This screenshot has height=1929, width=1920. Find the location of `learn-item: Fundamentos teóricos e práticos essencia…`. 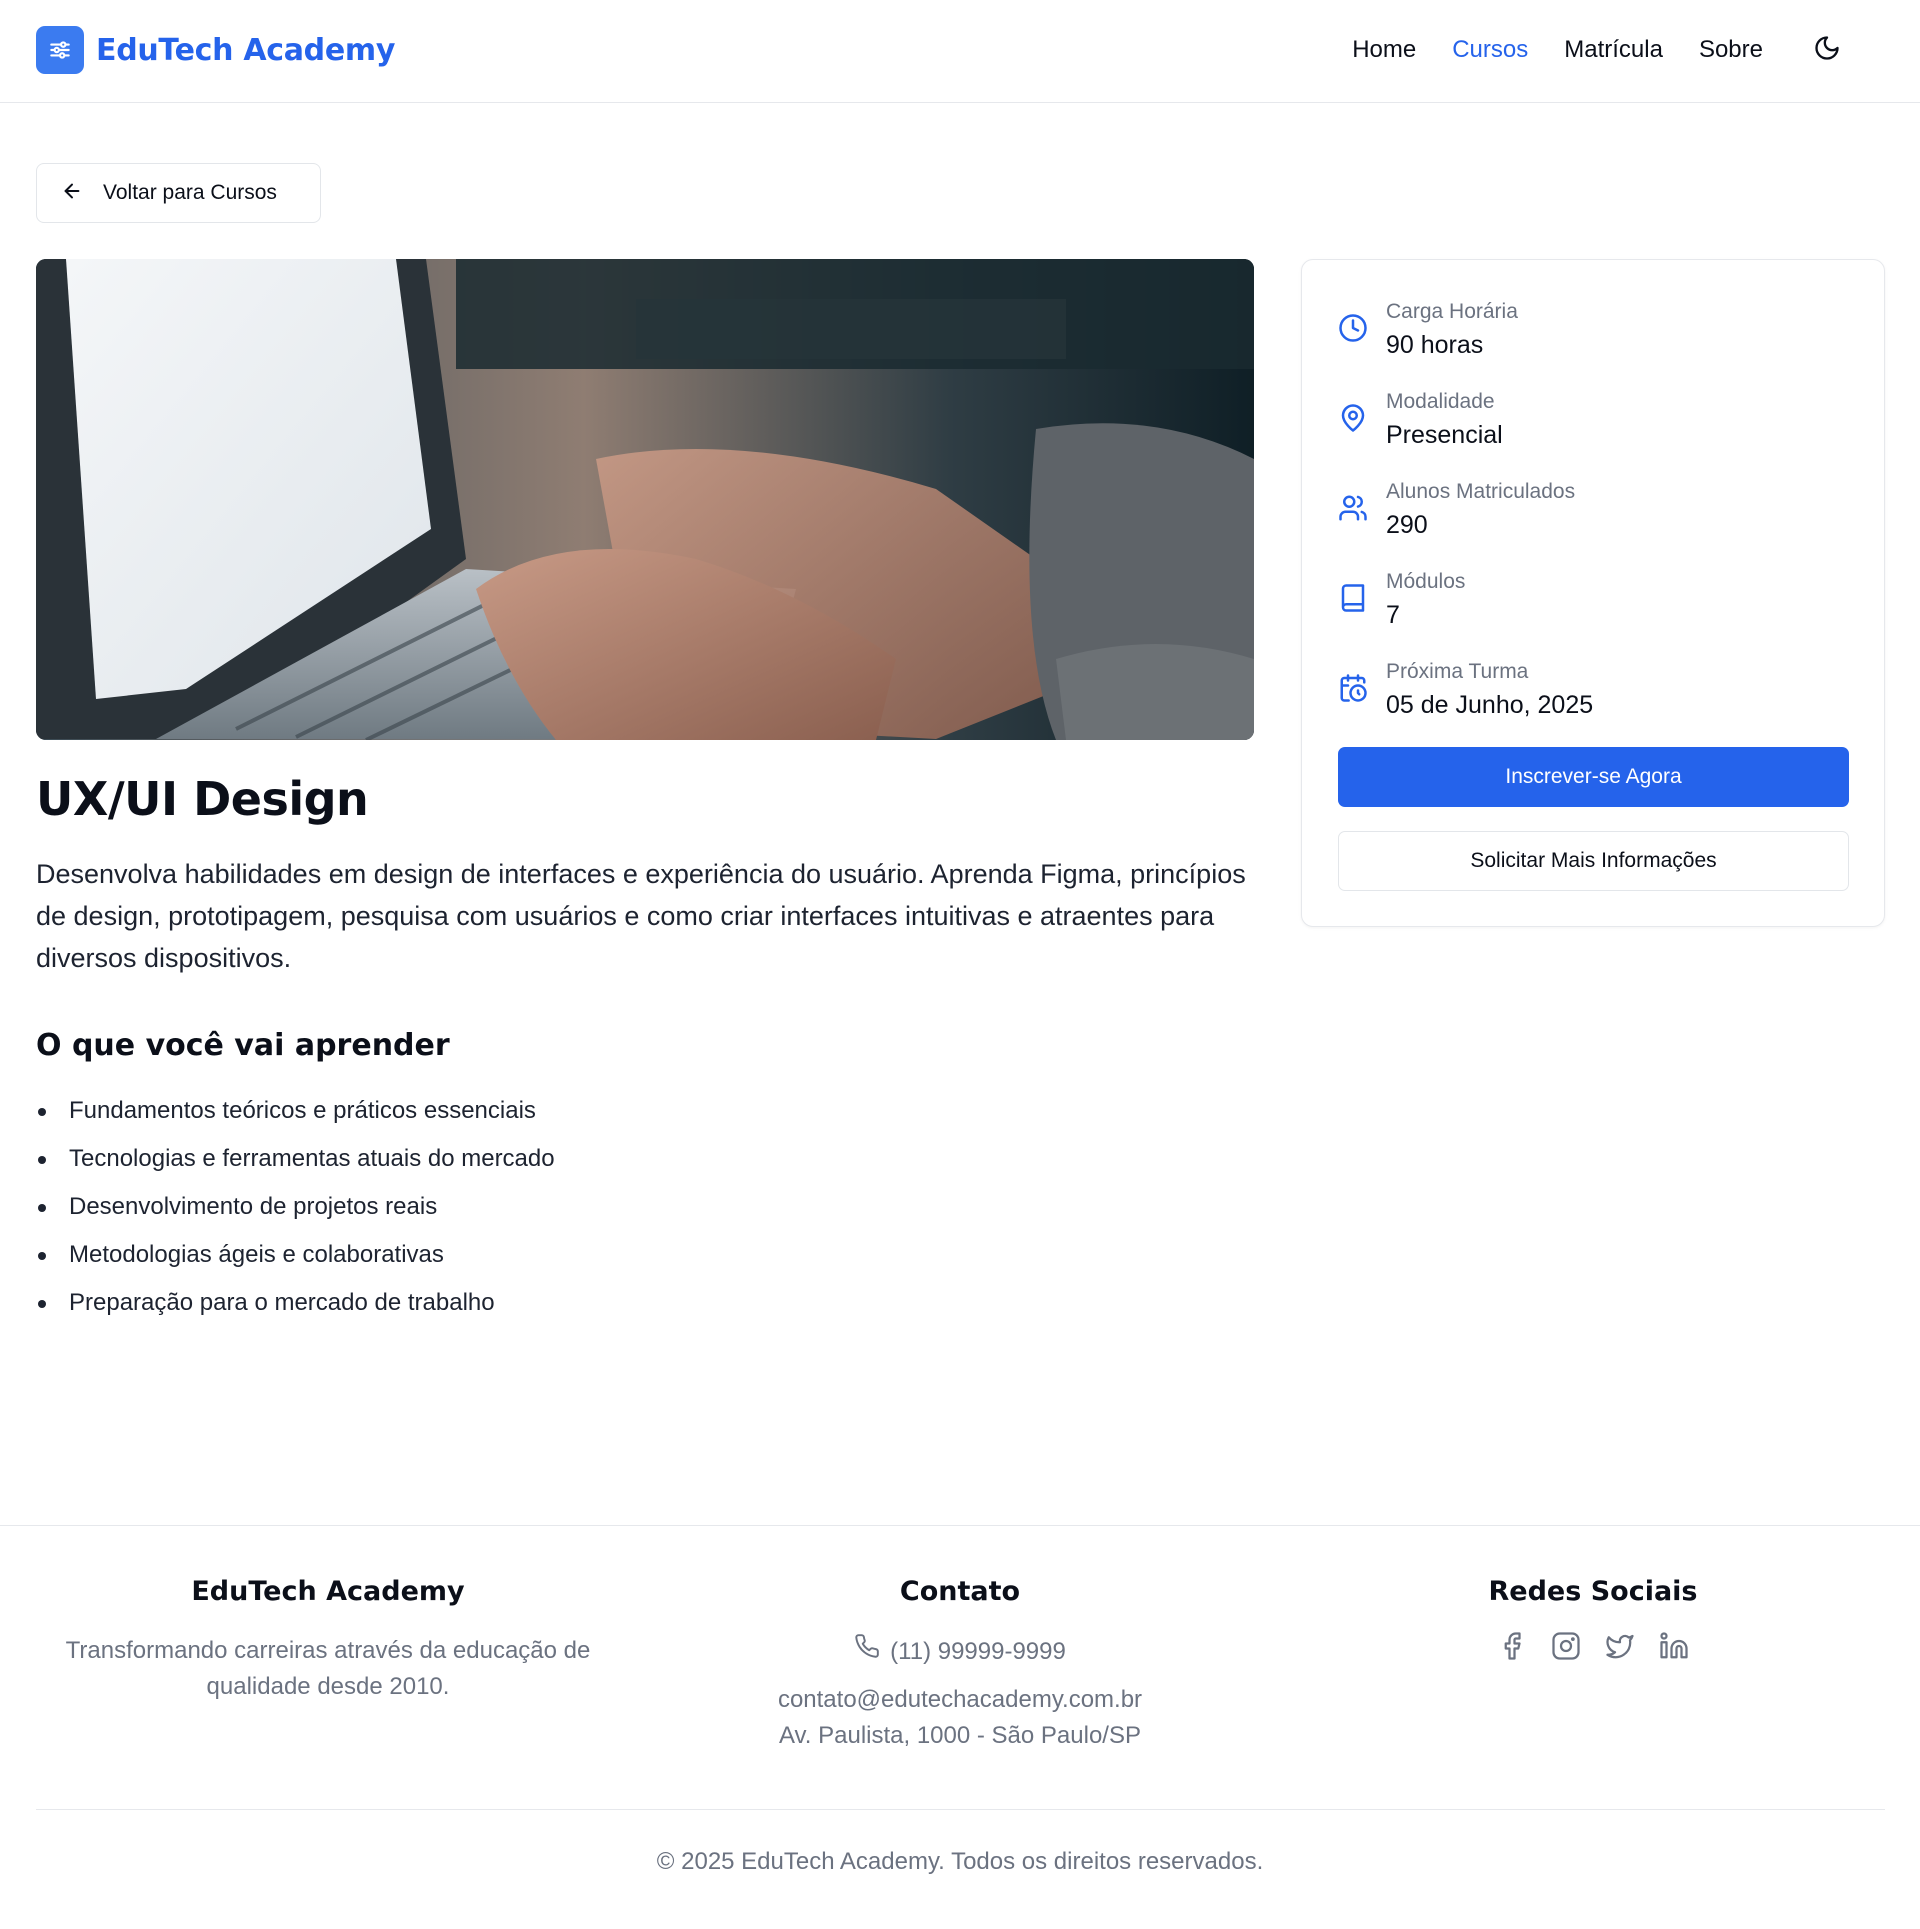

learn-item: Fundamentos teóricos e práticos essencia… is located at coordinates (295, 1114).